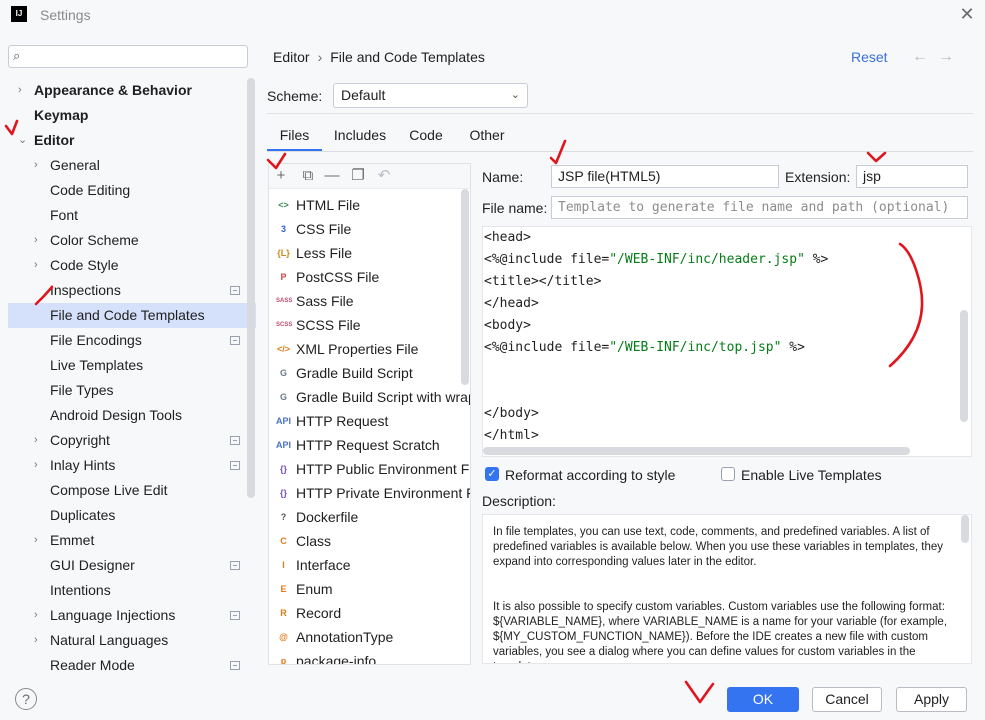 The height and width of the screenshot is (720, 985). What do you see at coordinates (132, 215) in the screenshot?
I see `sidebar-item: Font` at bounding box center [132, 215].